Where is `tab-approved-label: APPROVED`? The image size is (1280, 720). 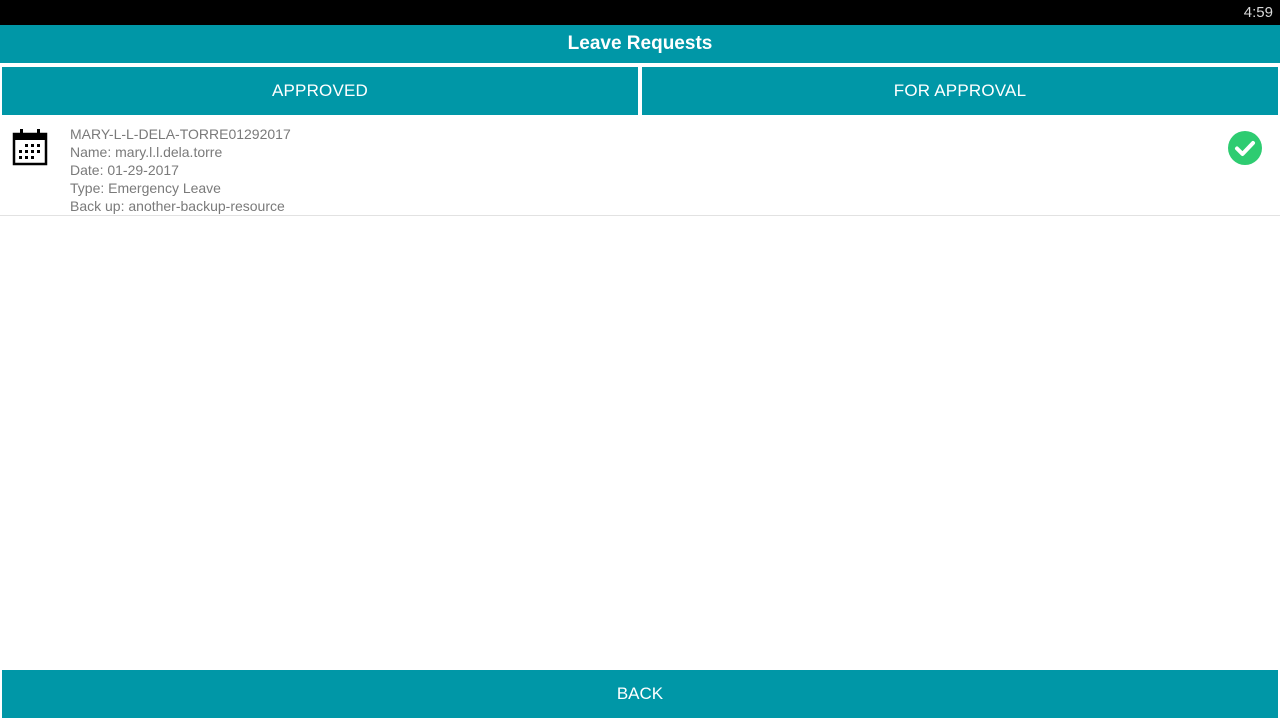 tab-approved-label: APPROVED is located at coordinates (320, 90).